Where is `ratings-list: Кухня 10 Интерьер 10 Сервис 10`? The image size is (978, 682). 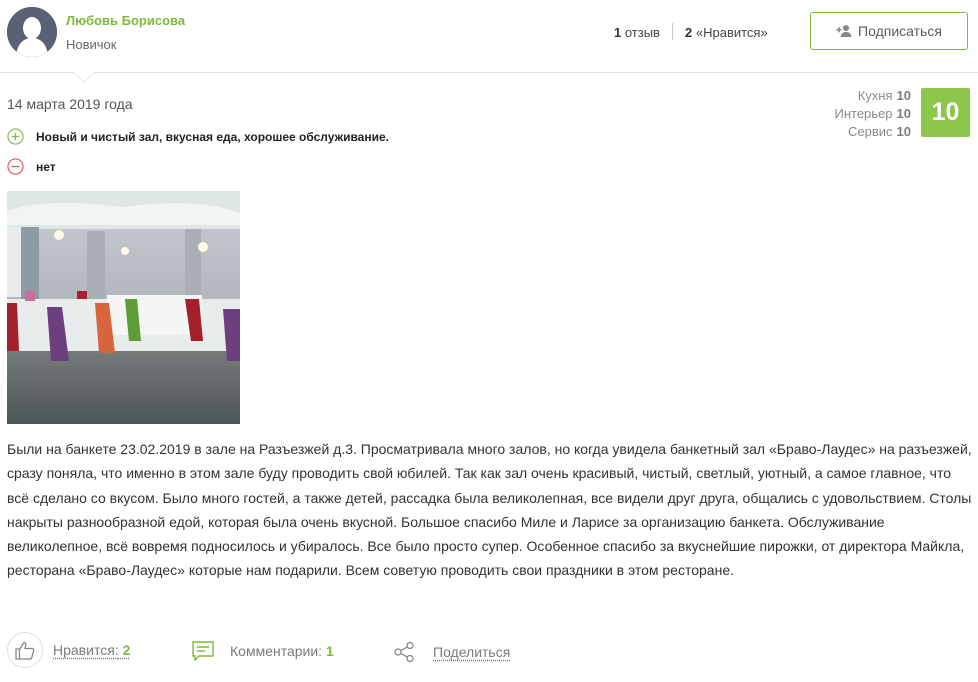
ratings-list: Кухня 10 Интерьер 10 Сервис 10 is located at coordinates (873, 114).